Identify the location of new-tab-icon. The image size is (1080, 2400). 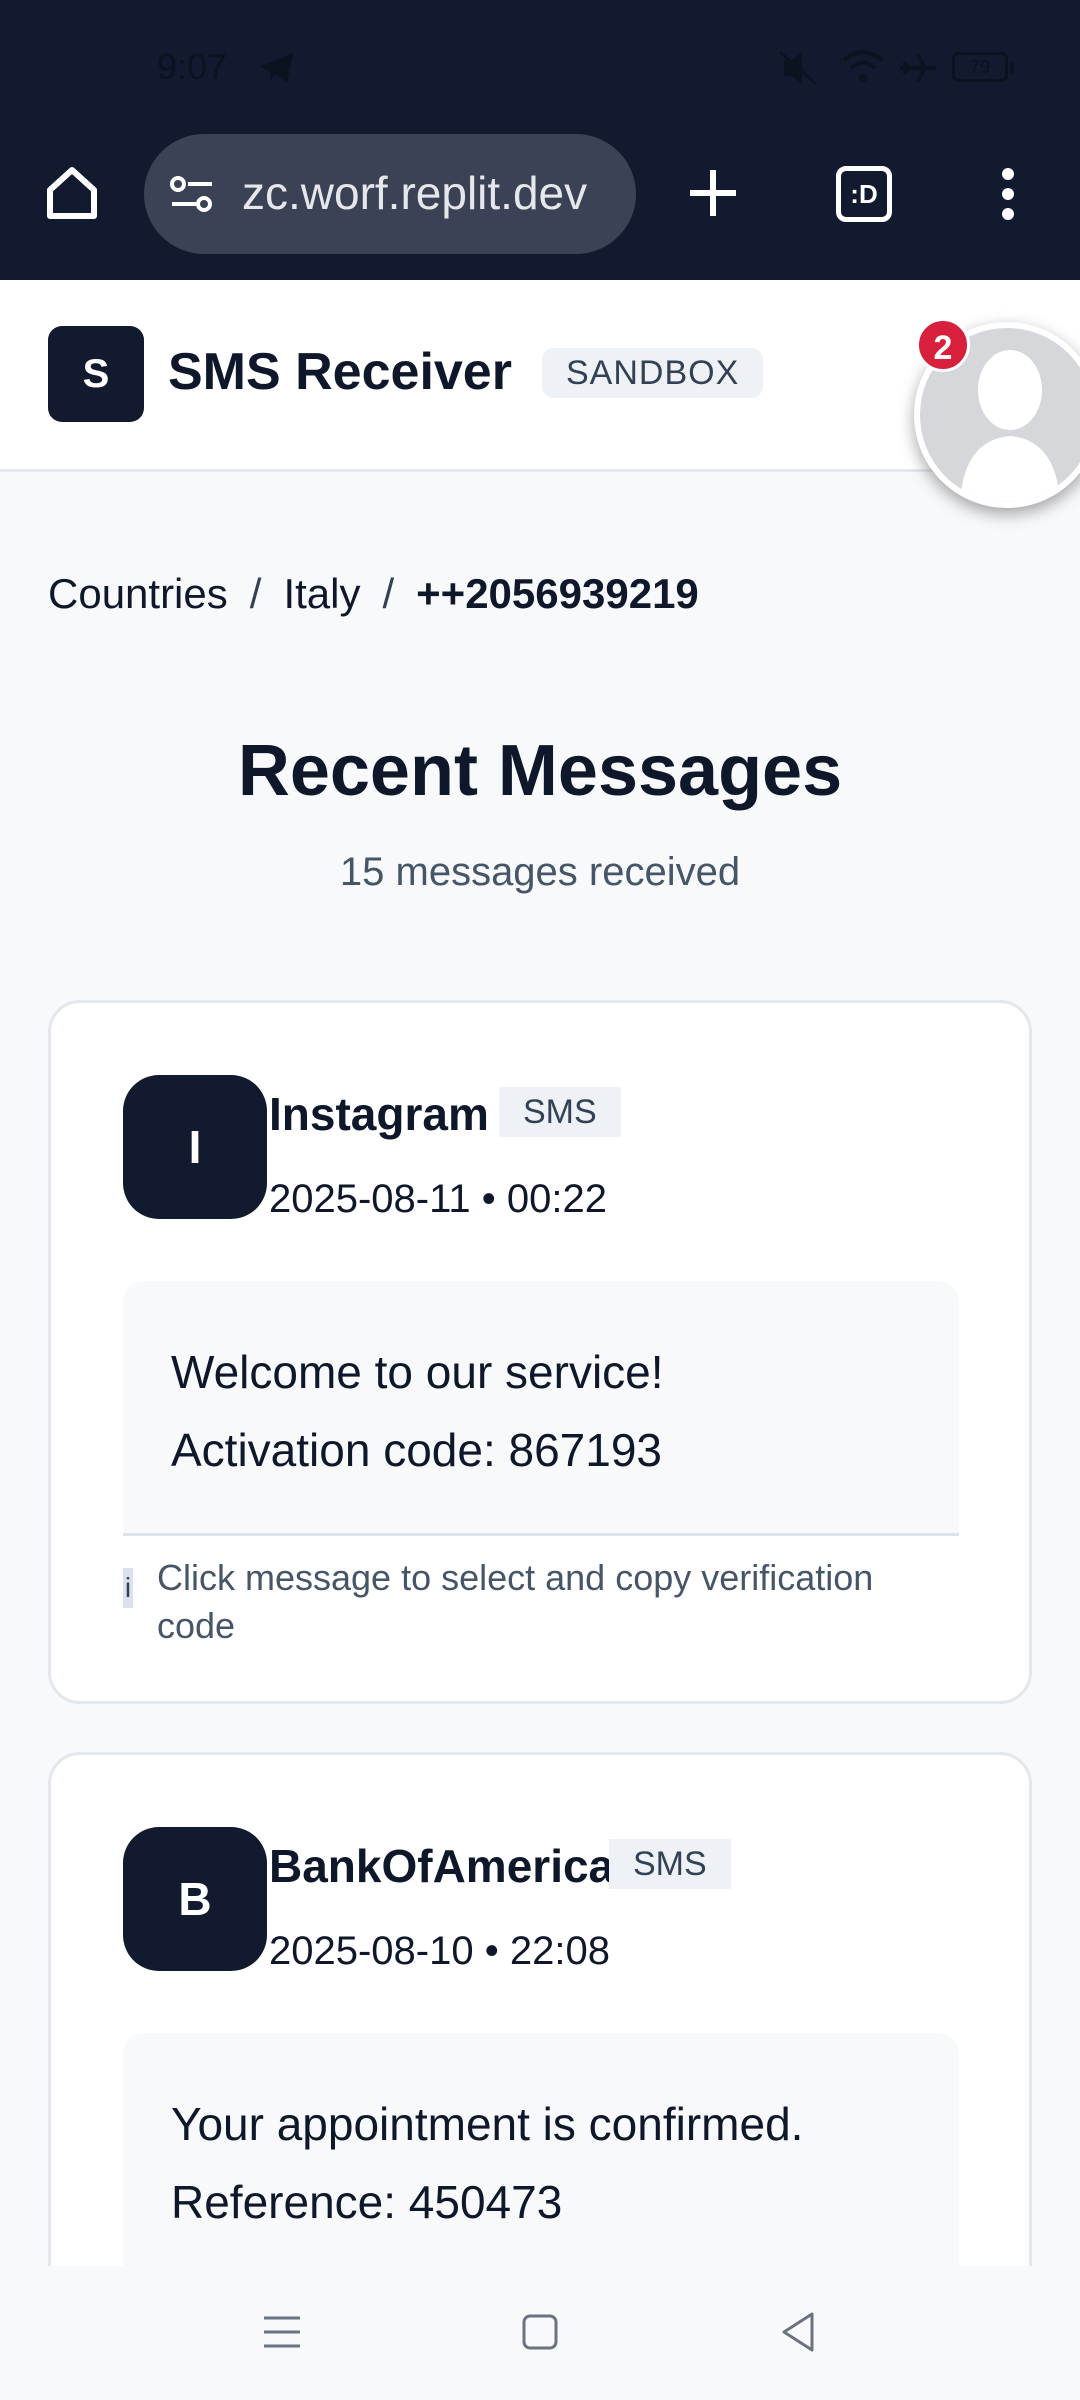
(713, 195).